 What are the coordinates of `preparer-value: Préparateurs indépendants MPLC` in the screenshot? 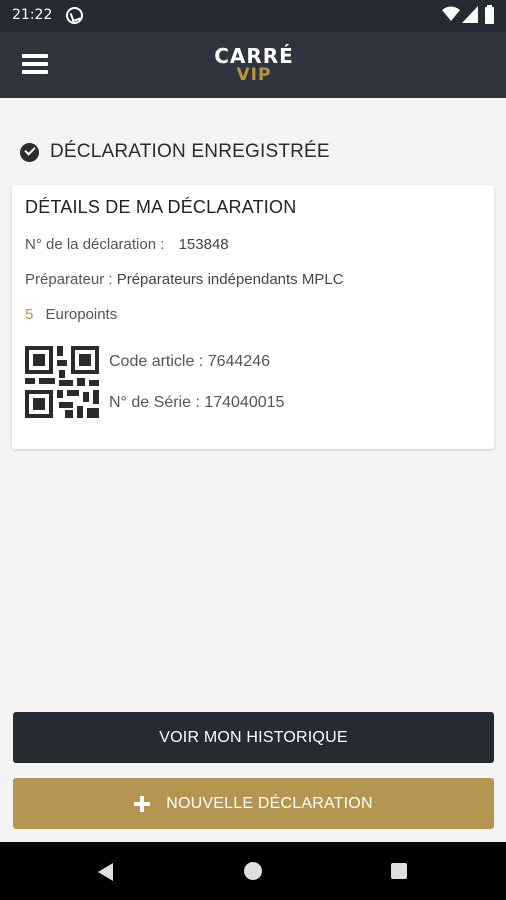 It's located at (230, 279).